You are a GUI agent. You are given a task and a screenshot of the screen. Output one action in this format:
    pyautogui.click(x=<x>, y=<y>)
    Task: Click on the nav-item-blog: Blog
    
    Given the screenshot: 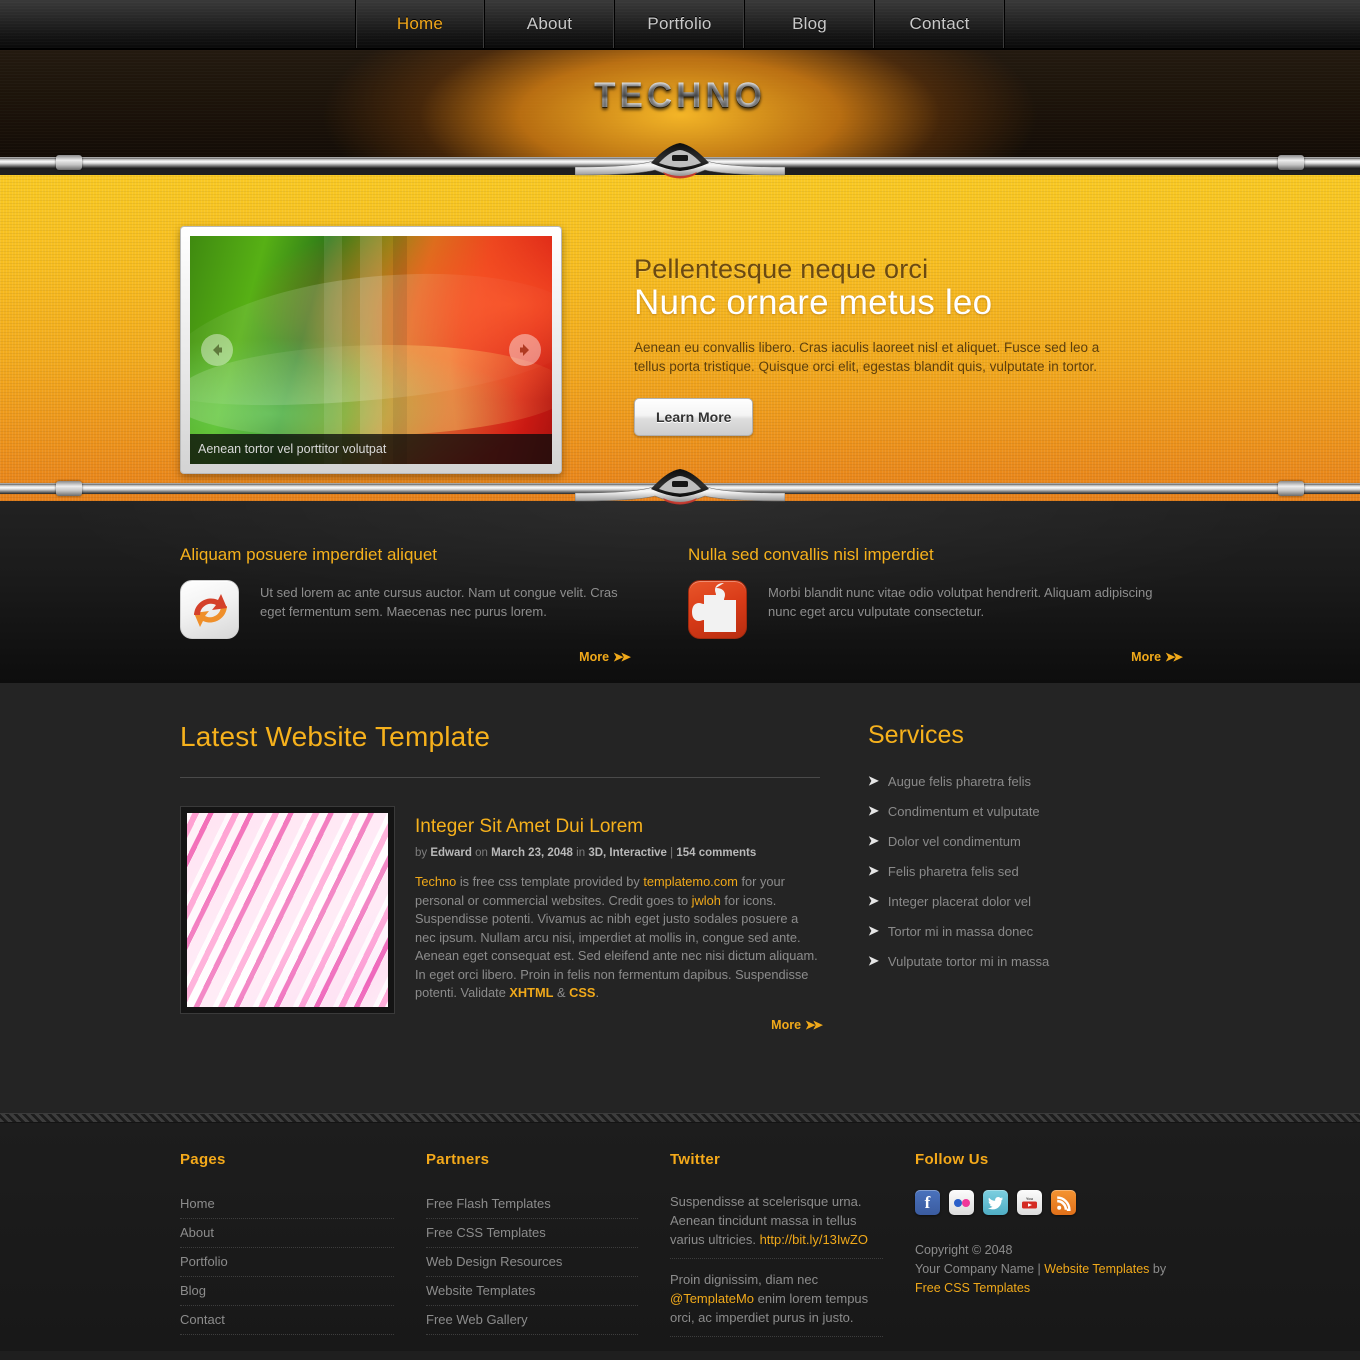 What is the action you would take?
    pyautogui.click(x=810, y=24)
    